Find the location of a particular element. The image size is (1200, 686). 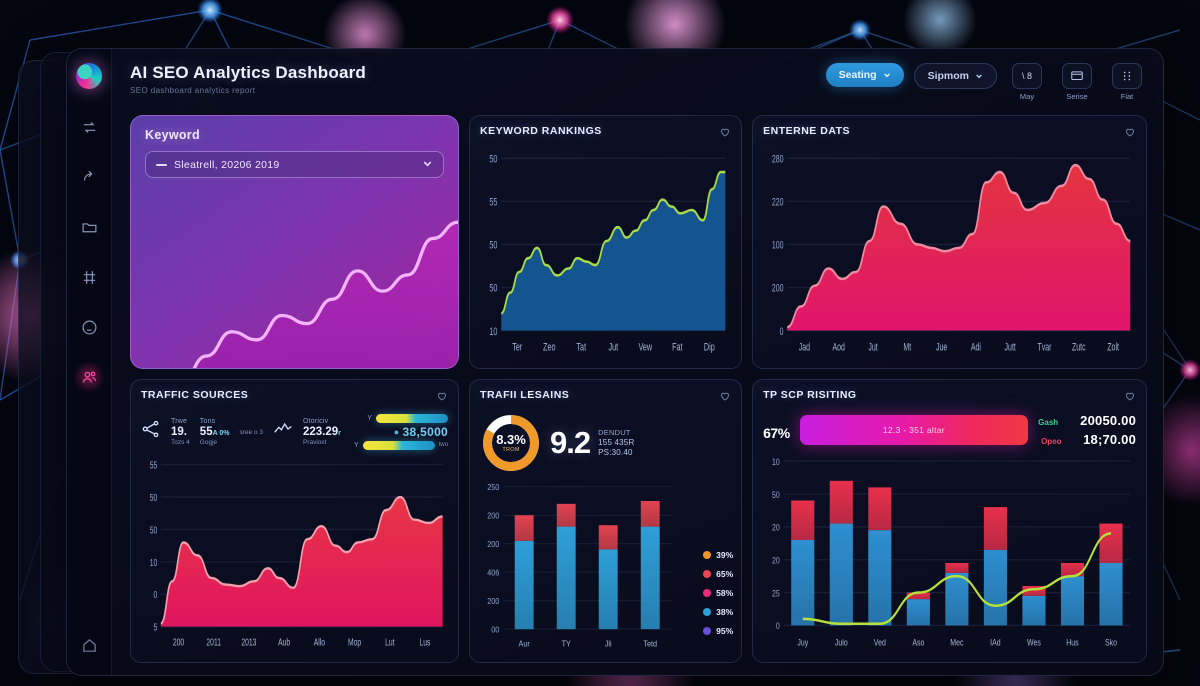

sidebar-item-smiley is located at coordinates (89, 327).